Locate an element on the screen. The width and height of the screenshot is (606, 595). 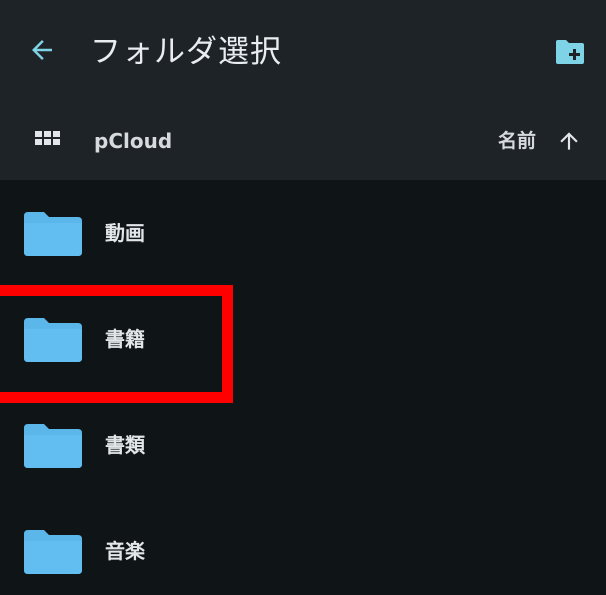
sort-toolbar: pCloud 名前 is located at coordinates (303, 142).